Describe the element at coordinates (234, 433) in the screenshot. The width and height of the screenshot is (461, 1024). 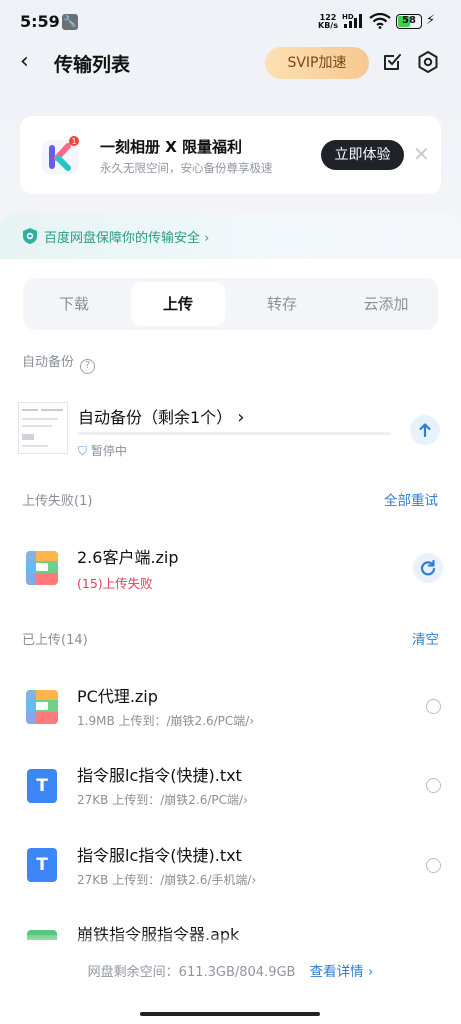
I see `auto-backup-progress-bar` at that location.